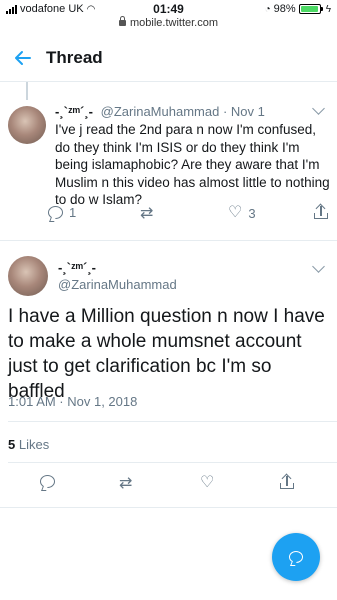 Image resolution: width=337 pixels, height=600 pixels. Describe the element at coordinates (310, 9) in the screenshot. I see `battery-icon` at that location.